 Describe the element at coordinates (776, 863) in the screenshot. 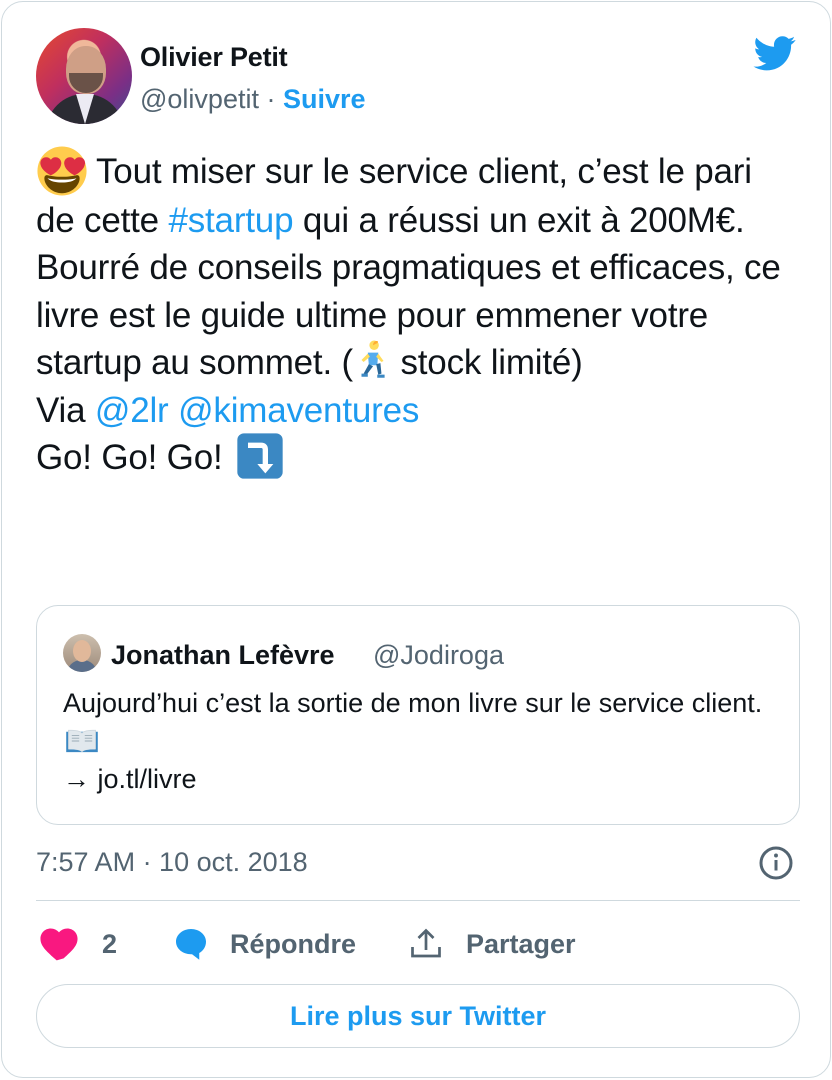

I see `info-icon` at that location.